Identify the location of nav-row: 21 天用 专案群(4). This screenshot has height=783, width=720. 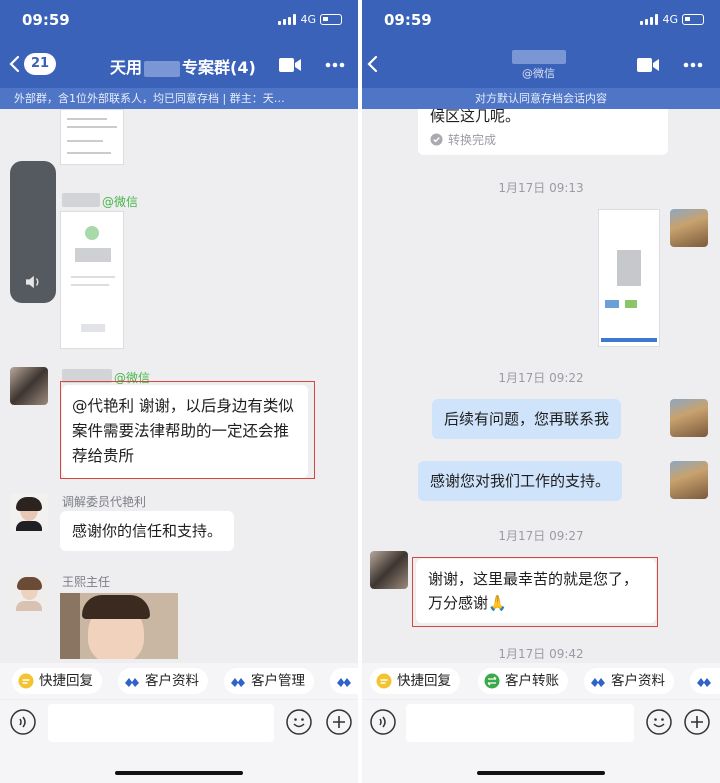
(179, 64).